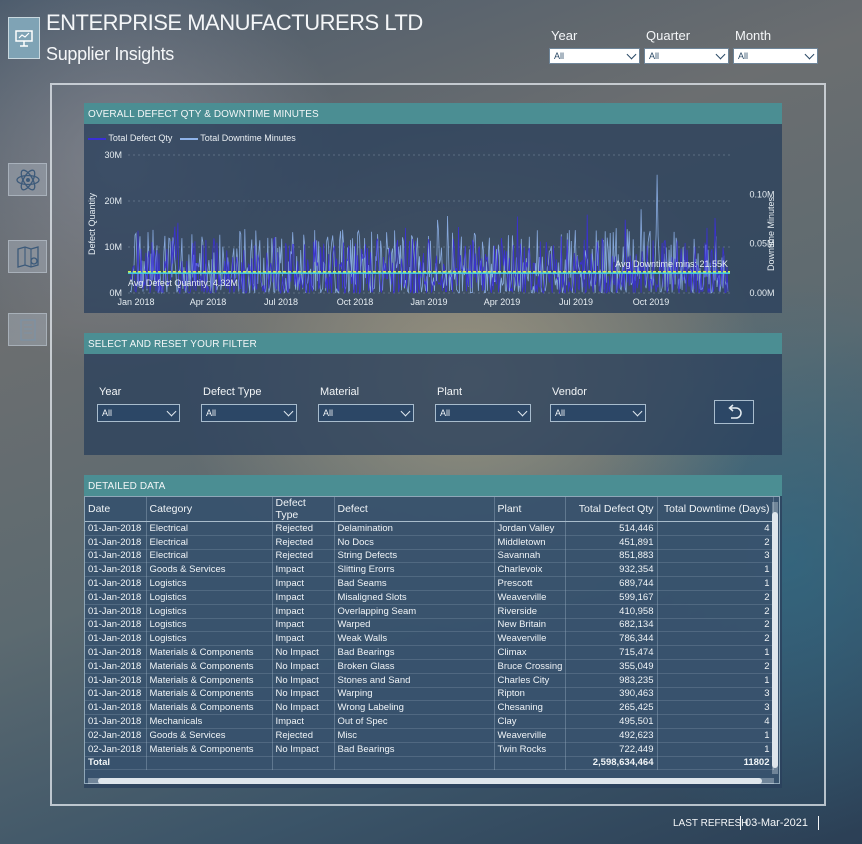 This screenshot has height=844, width=862. What do you see at coordinates (715, 694) in the screenshot?
I see `cell-total-downtime: 3` at bounding box center [715, 694].